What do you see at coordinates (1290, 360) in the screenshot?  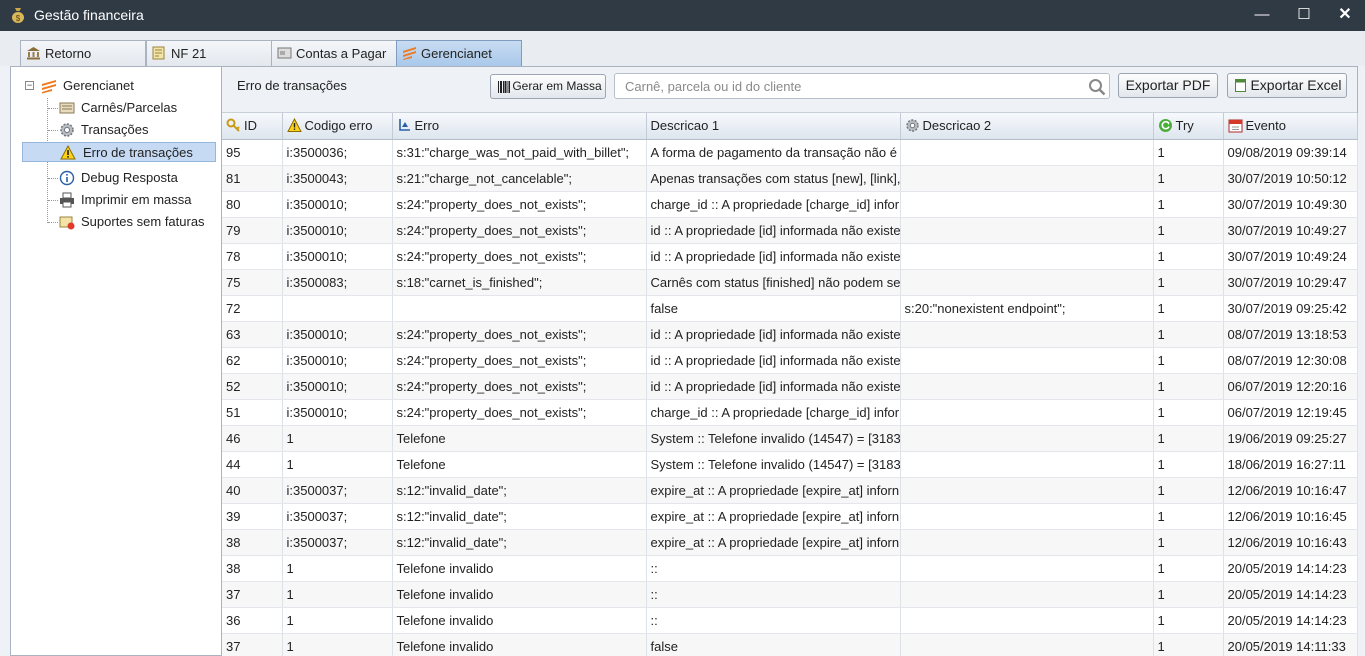 I see `cell-evento: 08/07/2019 12:30:08` at bounding box center [1290, 360].